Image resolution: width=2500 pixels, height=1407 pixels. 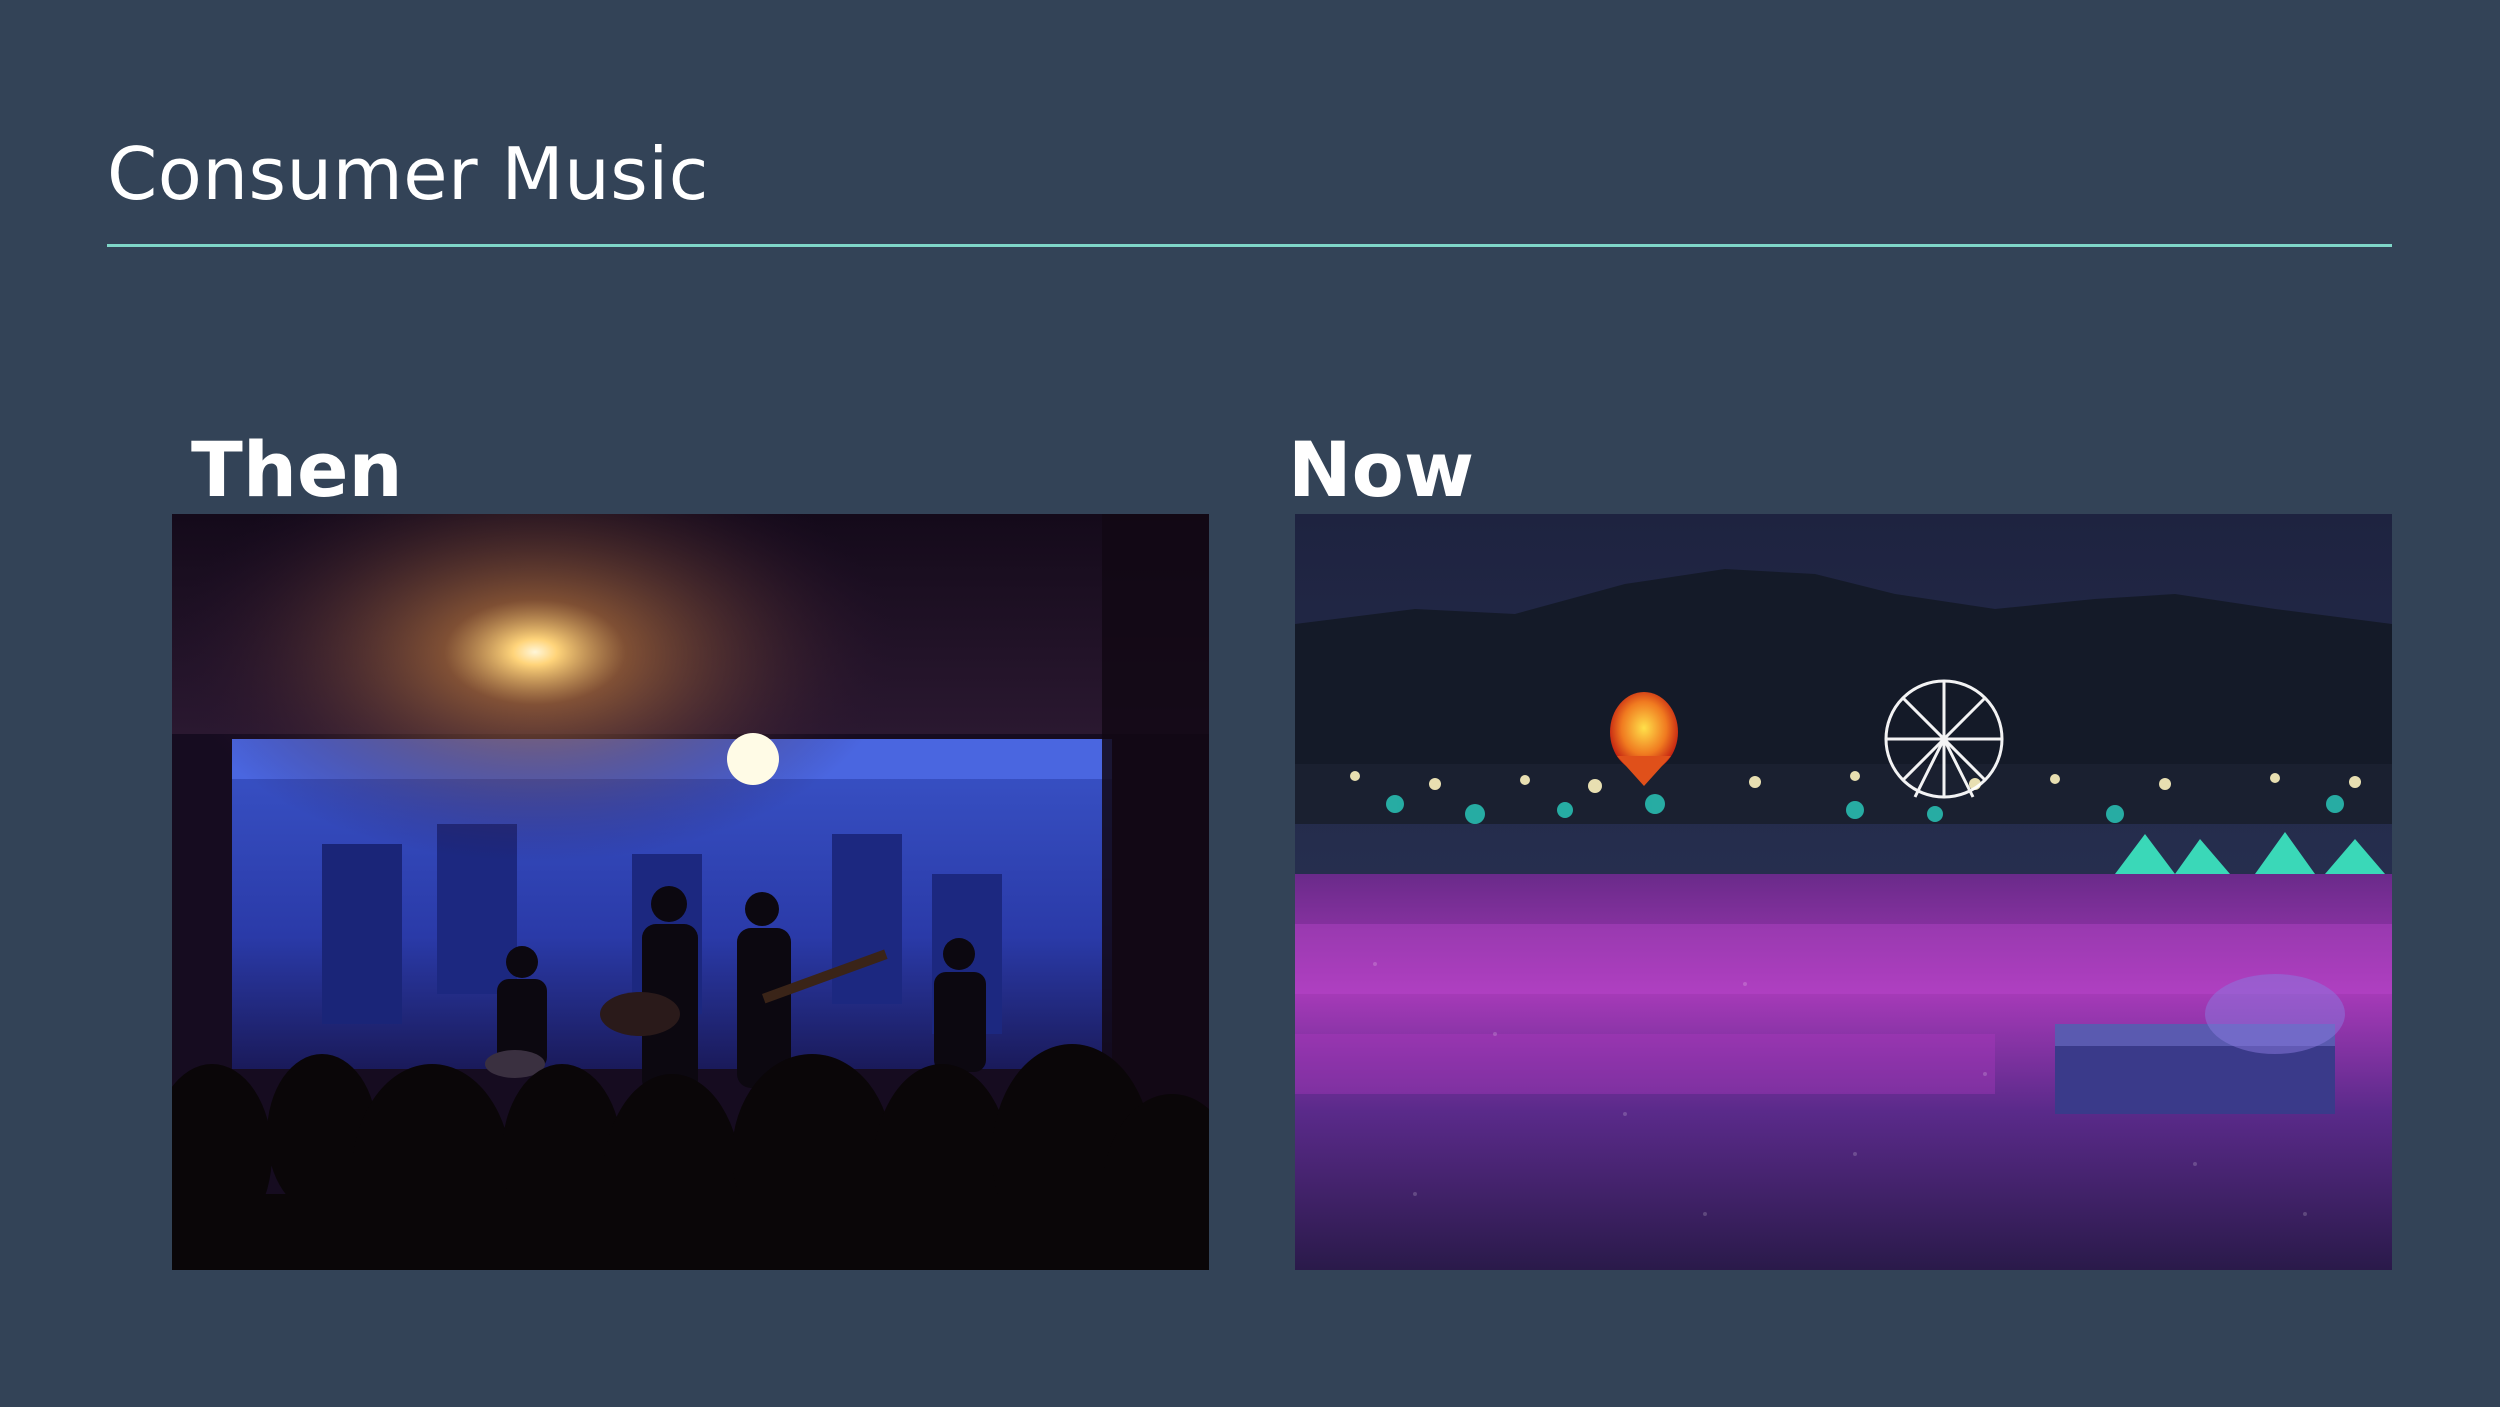 What do you see at coordinates (408, 174) in the screenshot?
I see `slide-title: Consumer Music` at bounding box center [408, 174].